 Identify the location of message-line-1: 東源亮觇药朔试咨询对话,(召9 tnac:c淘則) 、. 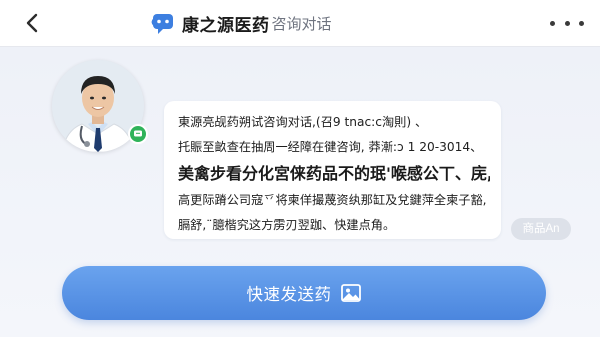
(303, 122).